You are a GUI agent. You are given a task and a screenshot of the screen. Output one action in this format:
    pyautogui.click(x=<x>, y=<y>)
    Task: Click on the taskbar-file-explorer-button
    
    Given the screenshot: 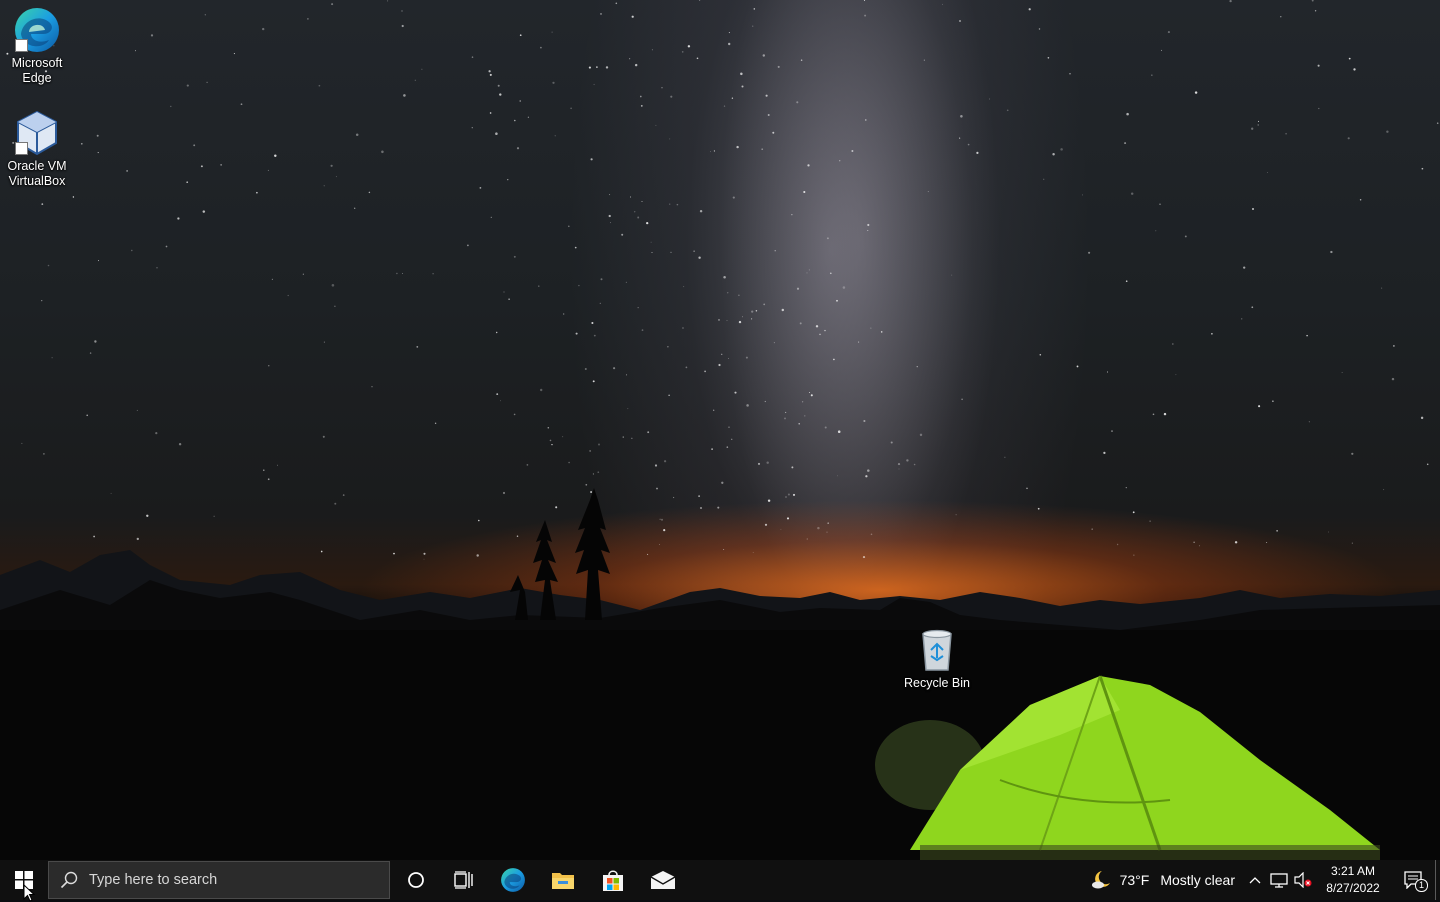 What is the action you would take?
    pyautogui.click(x=563, y=880)
    